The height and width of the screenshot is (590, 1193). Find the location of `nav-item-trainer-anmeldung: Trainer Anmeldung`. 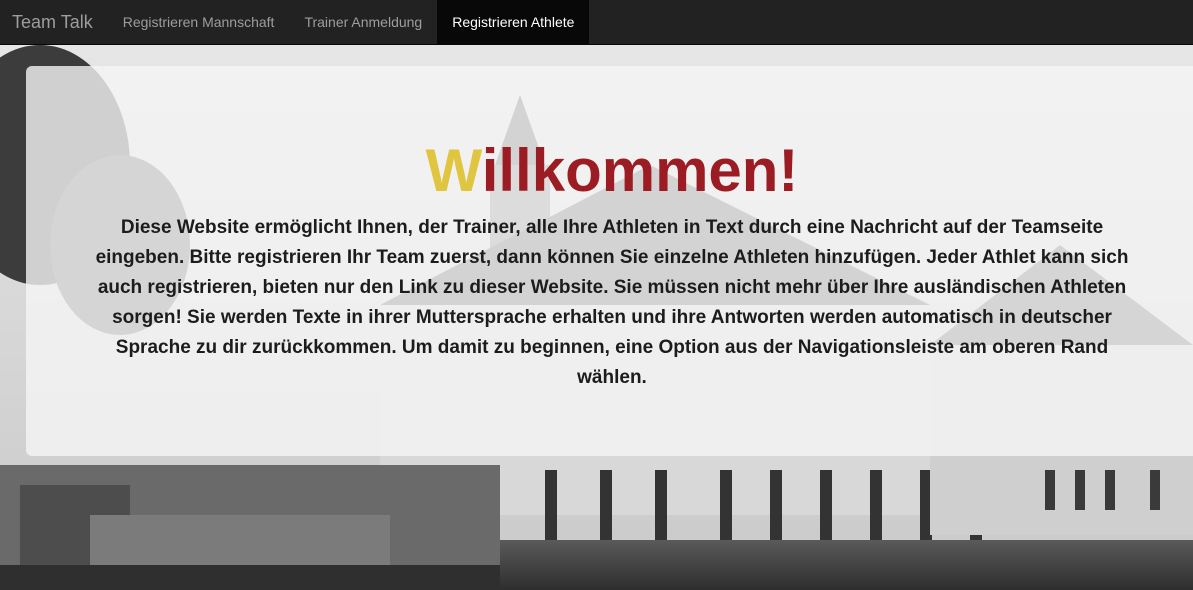

nav-item-trainer-anmeldung: Trainer Anmeldung is located at coordinates (363, 22).